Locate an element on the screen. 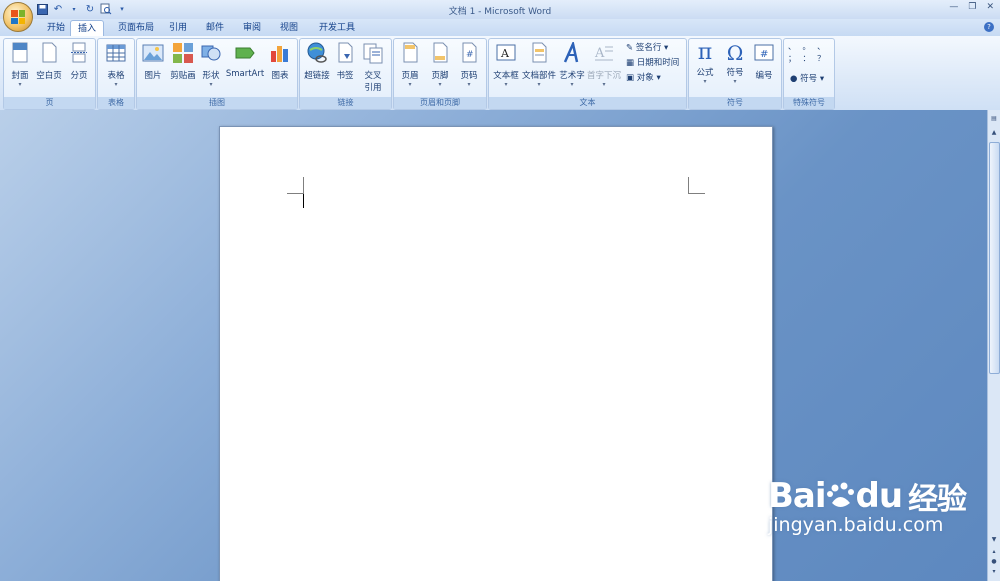 This screenshot has height=581, width=1000. group-tables: 表格 ▾ 表格 is located at coordinates (116, 74).